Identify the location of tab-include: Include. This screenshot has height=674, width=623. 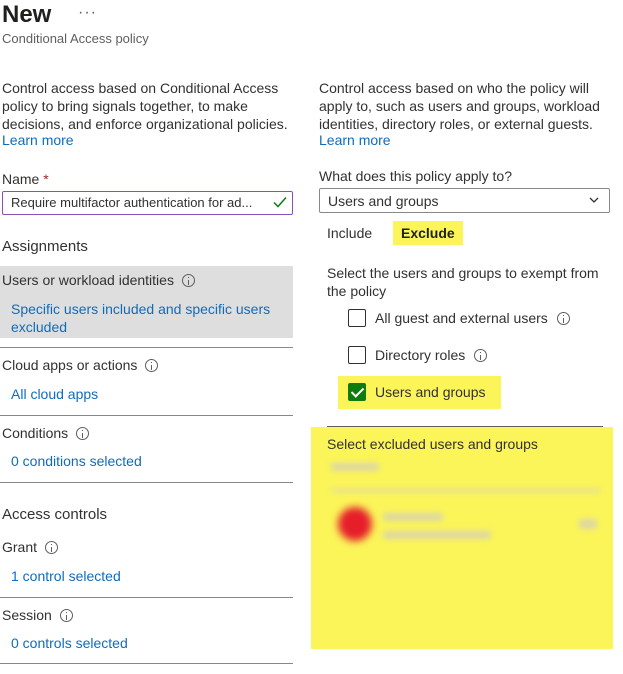
(349, 233).